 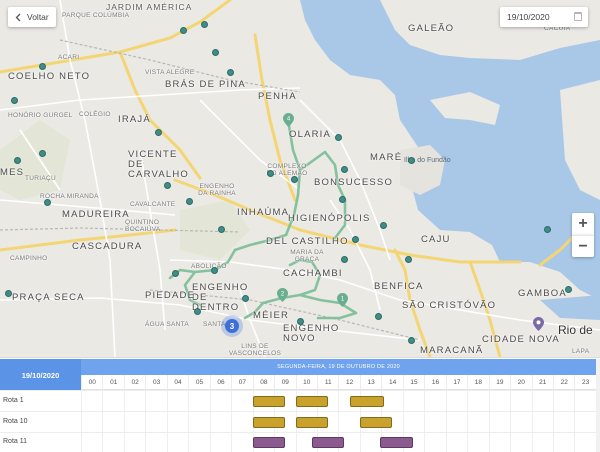 What do you see at coordinates (456, 382) in the screenshot?
I see `hour-label: 17` at bounding box center [456, 382].